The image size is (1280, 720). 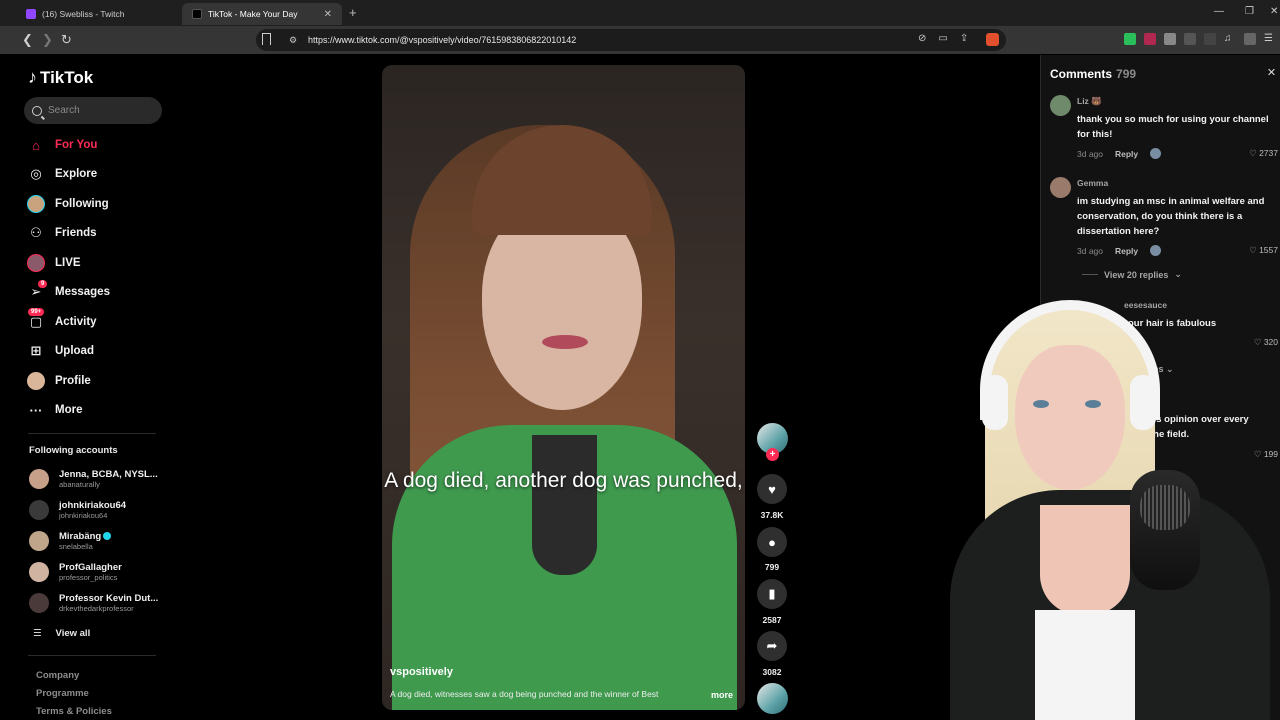 I want to click on nav-explore: ◎ Explore, so click(x=62, y=174).